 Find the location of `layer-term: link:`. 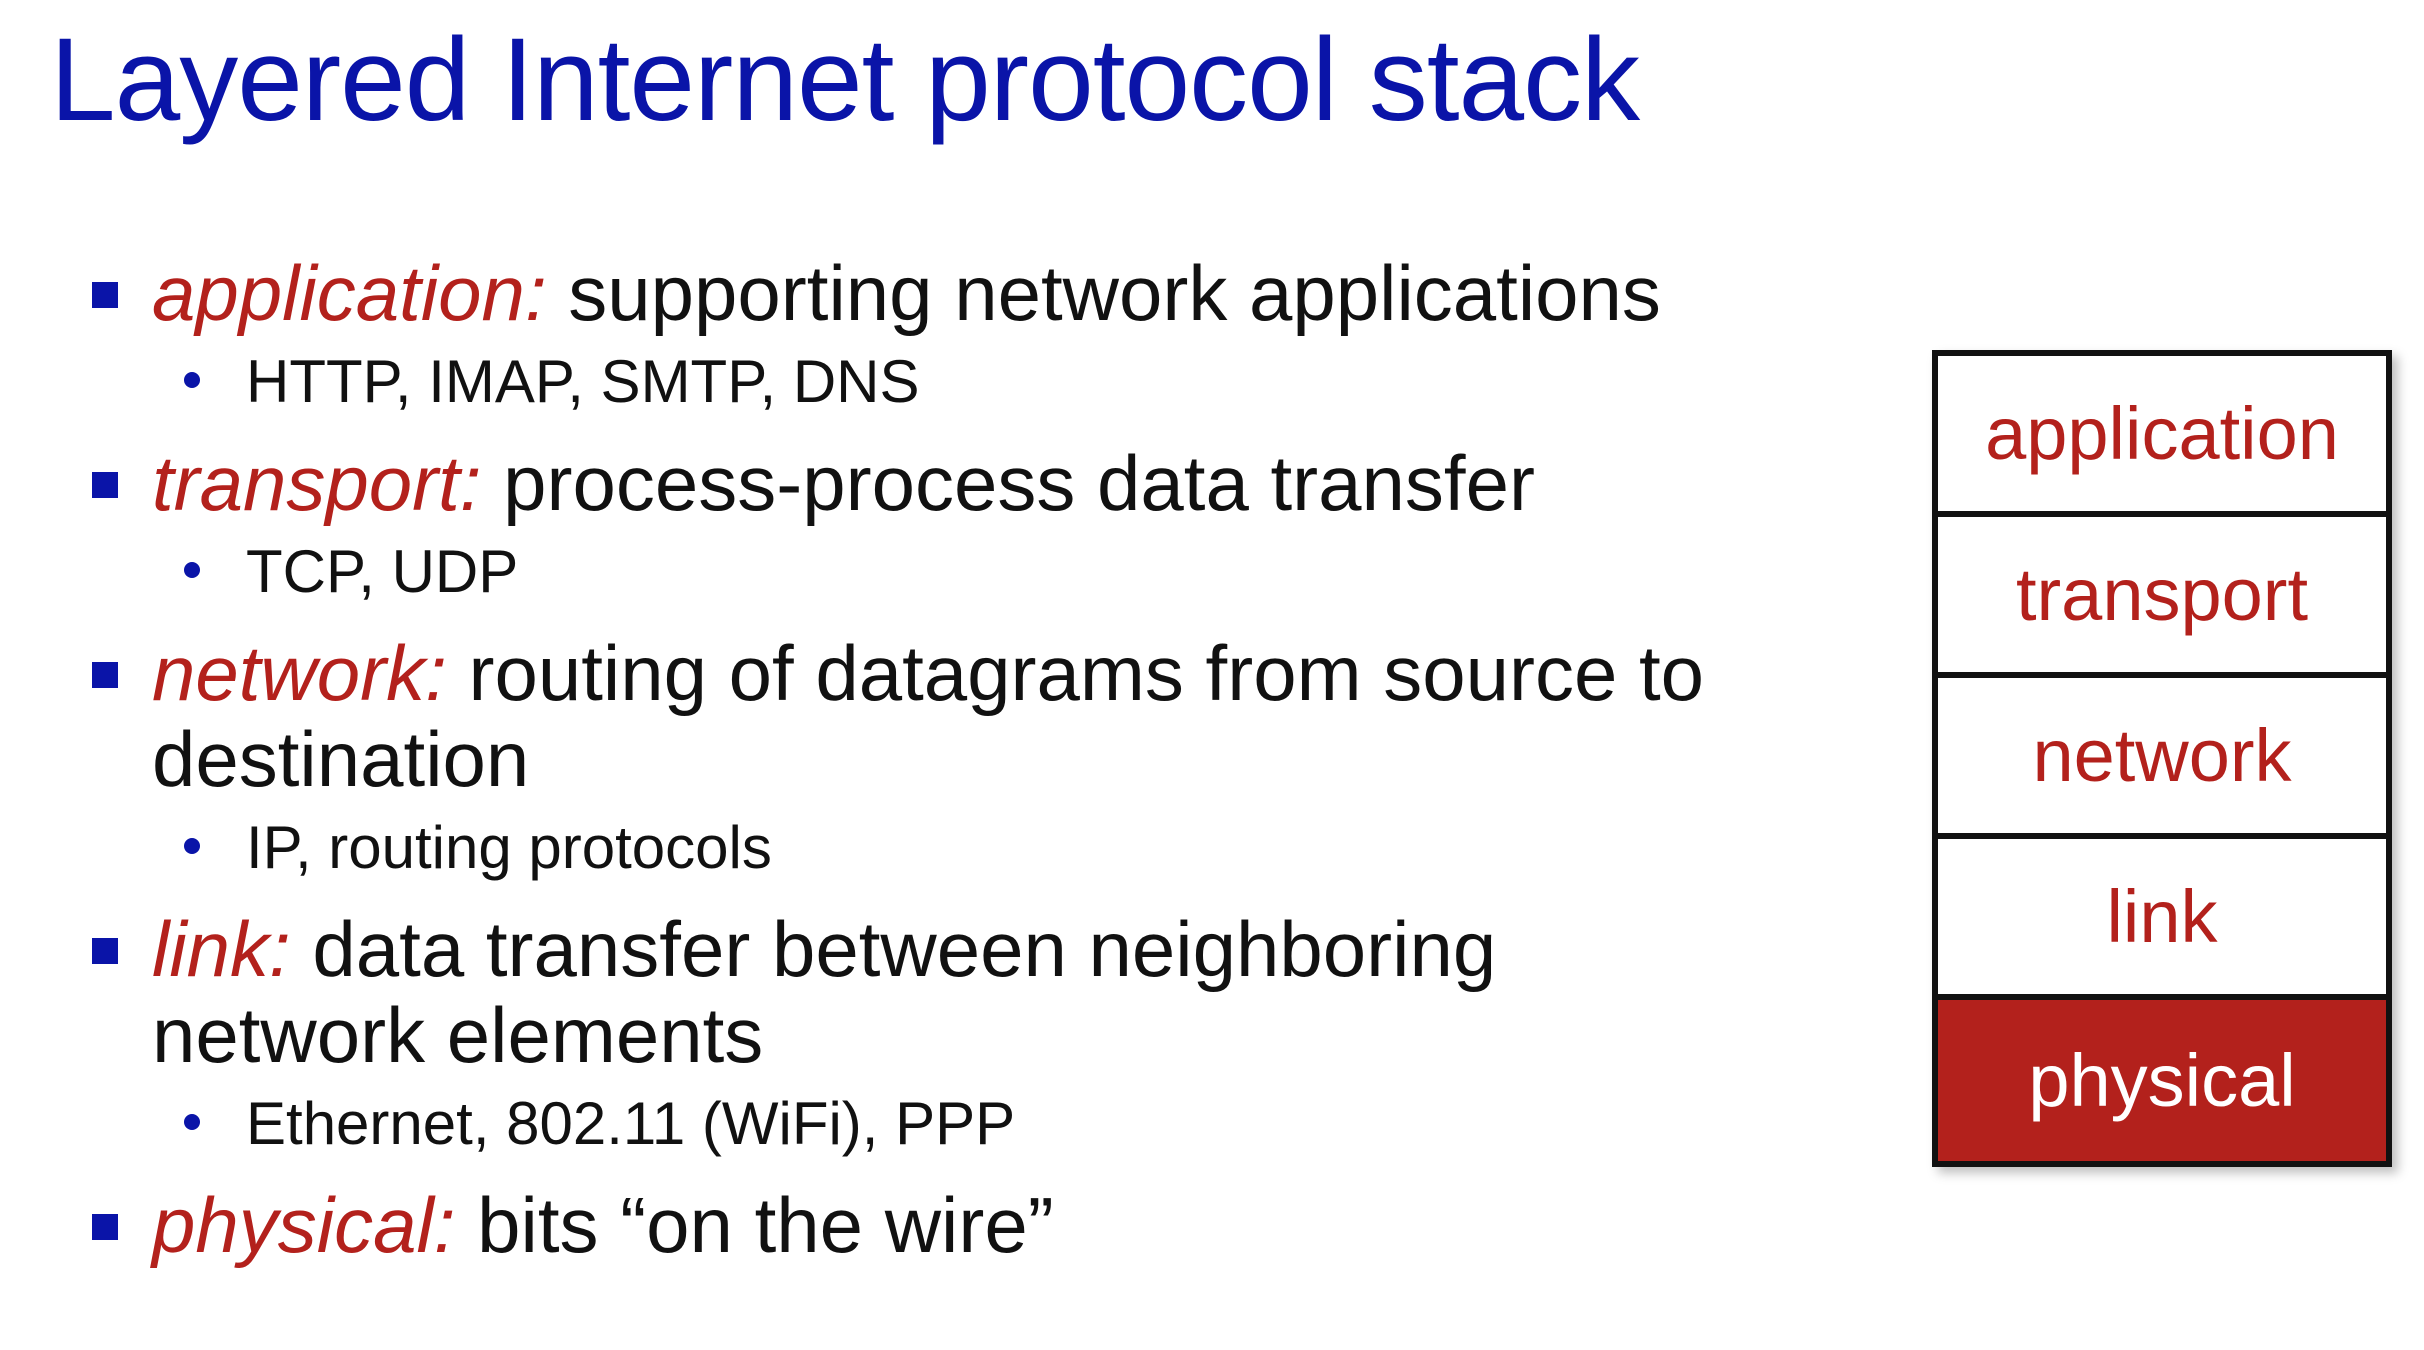

layer-term: link: is located at coordinates (221, 949).